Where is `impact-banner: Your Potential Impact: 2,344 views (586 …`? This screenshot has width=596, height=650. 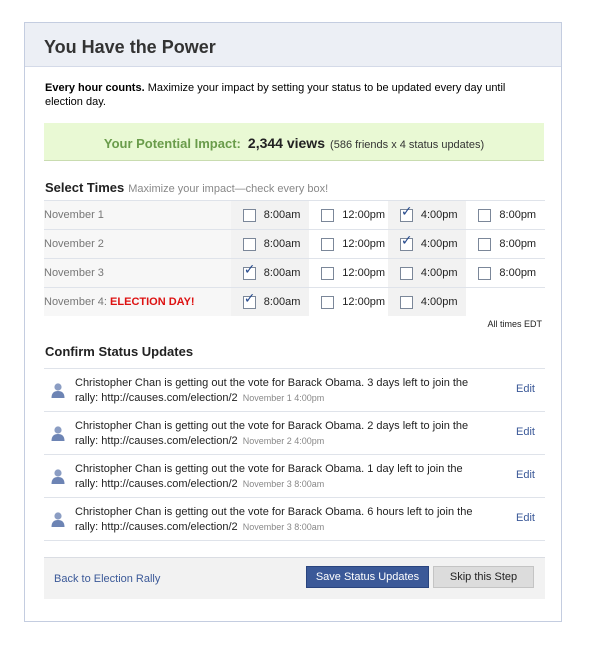 impact-banner: Your Potential Impact: 2,344 views (586 … is located at coordinates (294, 142).